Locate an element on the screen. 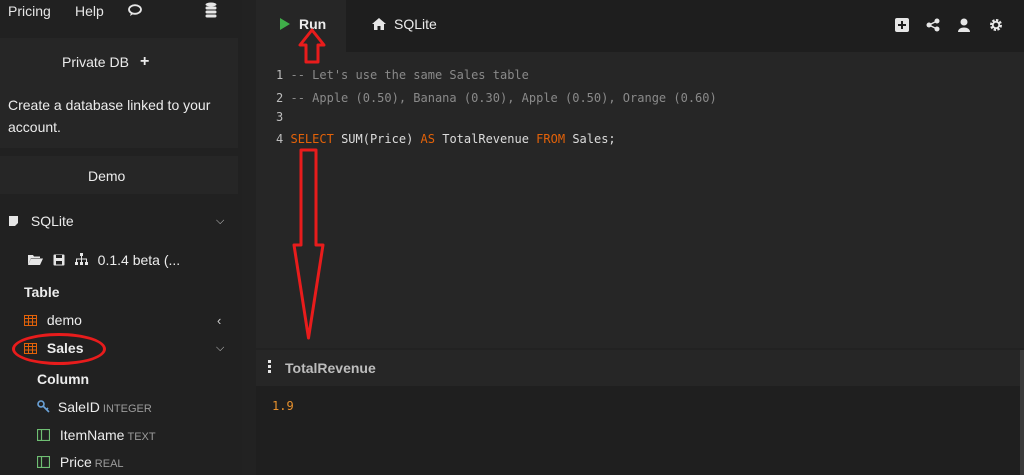 Image resolution: width=1024 pixels, height=475 pixels. annotation-arrow-down is located at coordinates (308, 244).